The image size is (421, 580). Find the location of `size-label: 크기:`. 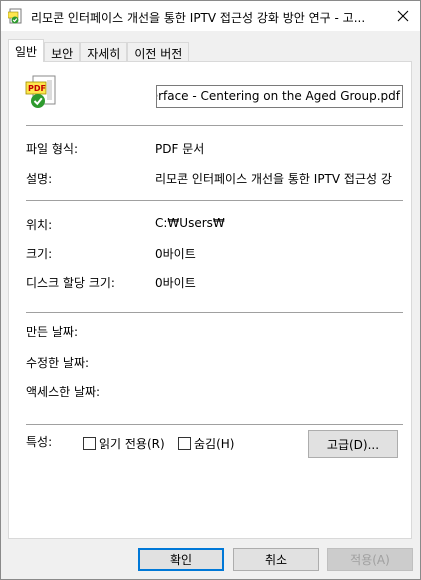

size-label: 크기: is located at coordinates (39, 254).